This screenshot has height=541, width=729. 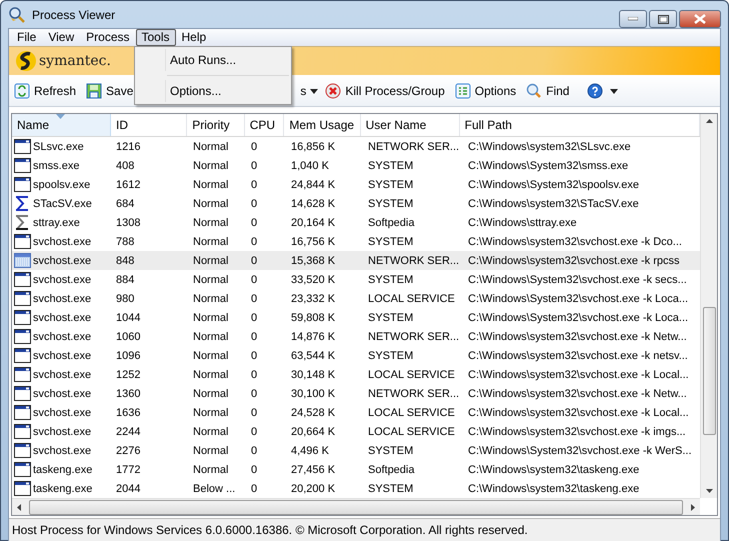 What do you see at coordinates (128, 184) in the screenshot?
I see `table-cell-text: 1612` at bounding box center [128, 184].